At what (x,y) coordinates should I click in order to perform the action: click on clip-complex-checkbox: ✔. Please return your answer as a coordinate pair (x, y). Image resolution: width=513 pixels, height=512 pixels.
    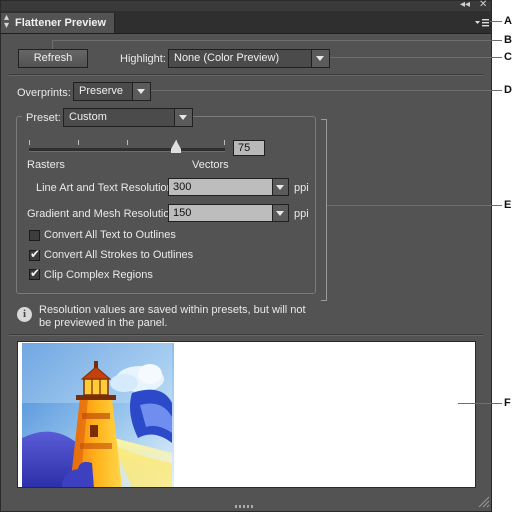
    Looking at the image, I should click on (35, 273).